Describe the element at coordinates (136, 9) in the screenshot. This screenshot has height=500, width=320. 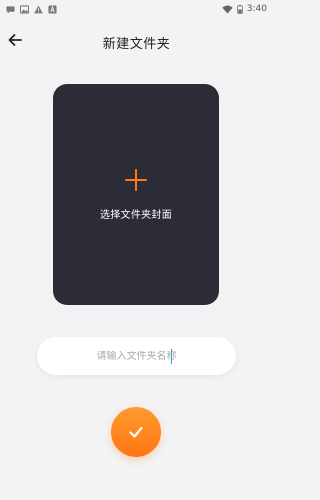
I see `status-bar: 3:40` at that location.